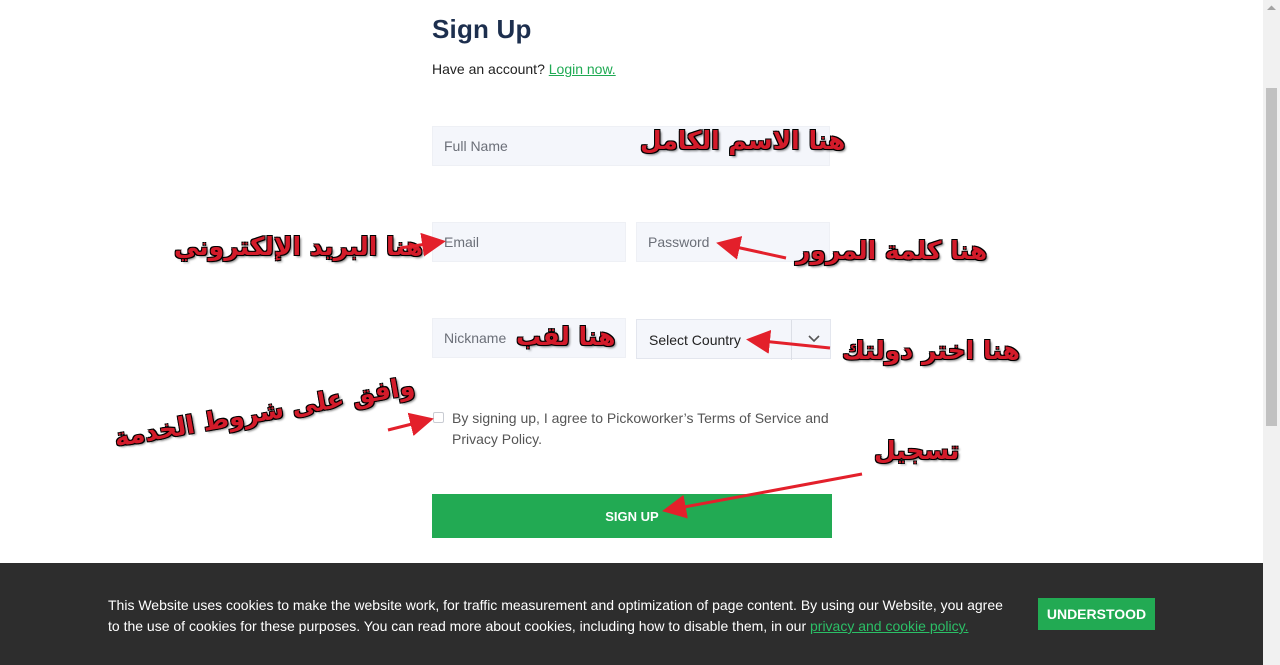  I want to click on arrow-terms, so click(410, 424).